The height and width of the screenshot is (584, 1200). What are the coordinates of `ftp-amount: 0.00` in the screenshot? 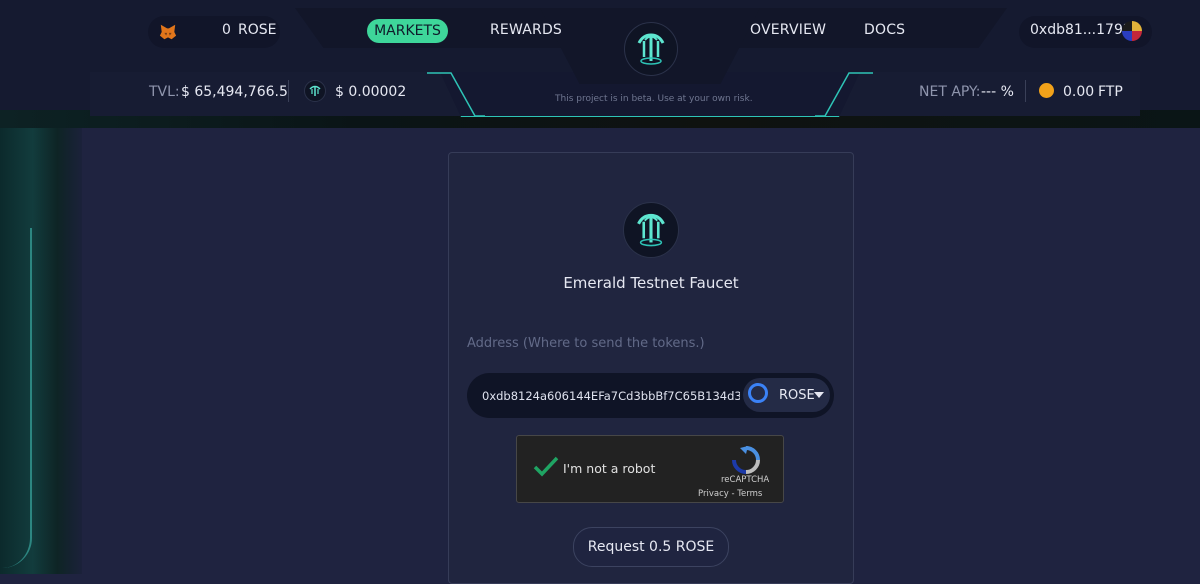 It's located at (1079, 92).